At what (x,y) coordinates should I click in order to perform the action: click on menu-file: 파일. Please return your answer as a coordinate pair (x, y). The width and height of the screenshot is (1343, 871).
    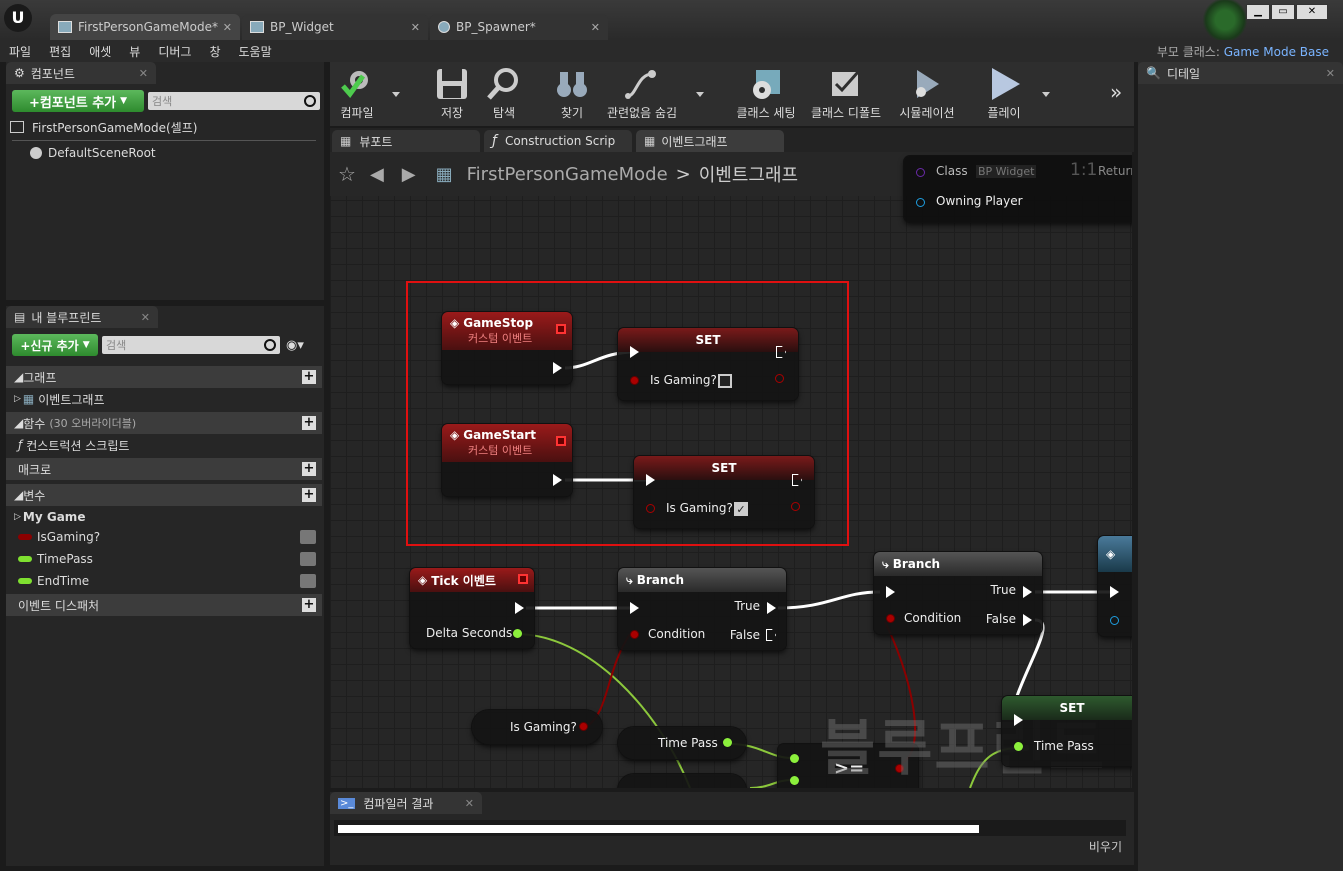
    Looking at the image, I should click on (20, 51).